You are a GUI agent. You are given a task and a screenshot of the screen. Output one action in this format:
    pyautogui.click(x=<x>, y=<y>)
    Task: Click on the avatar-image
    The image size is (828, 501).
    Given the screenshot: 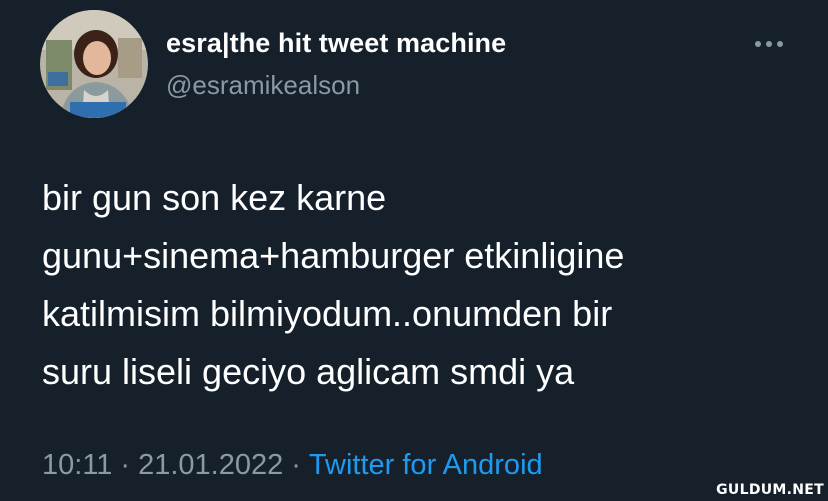 What is the action you would take?
    pyautogui.click(x=94, y=64)
    